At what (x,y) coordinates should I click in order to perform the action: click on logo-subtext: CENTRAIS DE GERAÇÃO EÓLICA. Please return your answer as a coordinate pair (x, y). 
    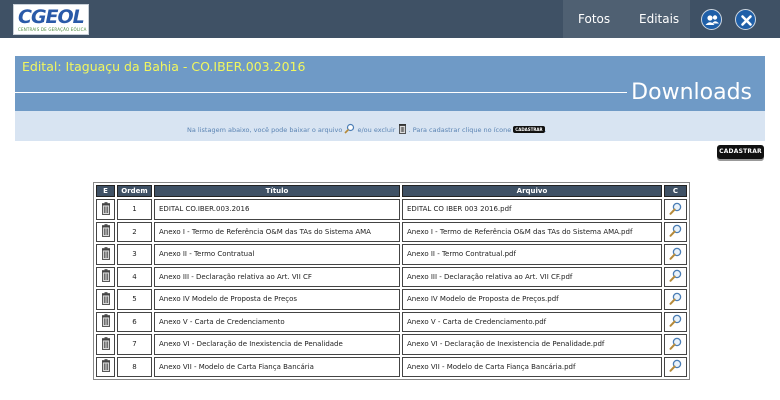
    Looking at the image, I should click on (52, 29).